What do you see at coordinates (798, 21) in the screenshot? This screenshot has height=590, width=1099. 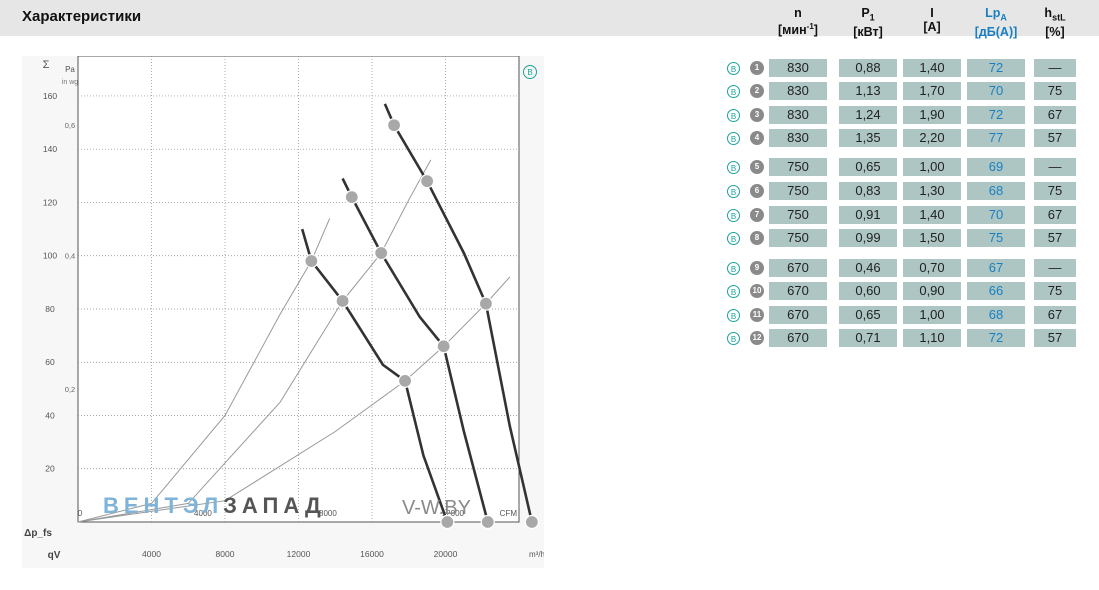 I see `column-header-1: n [мин-1]` at bounding box center [798, 21].